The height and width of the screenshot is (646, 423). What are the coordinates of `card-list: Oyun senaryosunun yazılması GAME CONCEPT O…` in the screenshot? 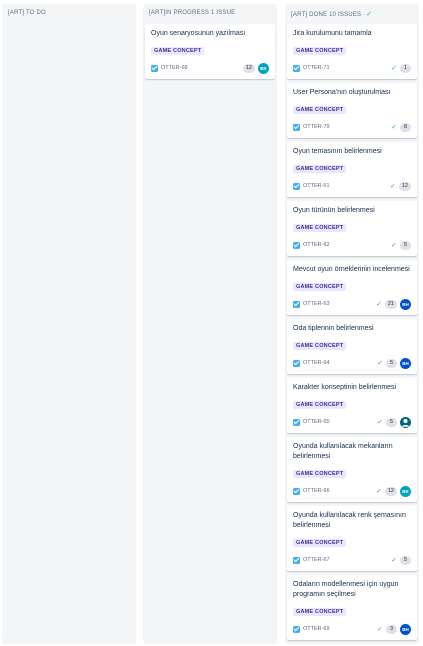 It's located at (210, 51).